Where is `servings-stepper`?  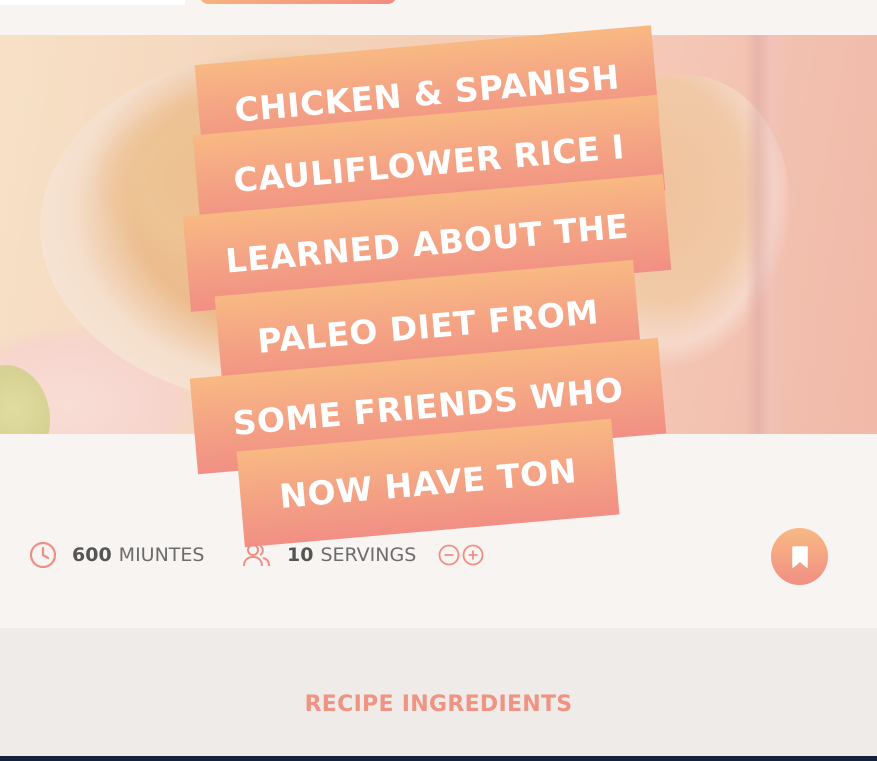 servings-stepper is located at coordinates (462, 555).